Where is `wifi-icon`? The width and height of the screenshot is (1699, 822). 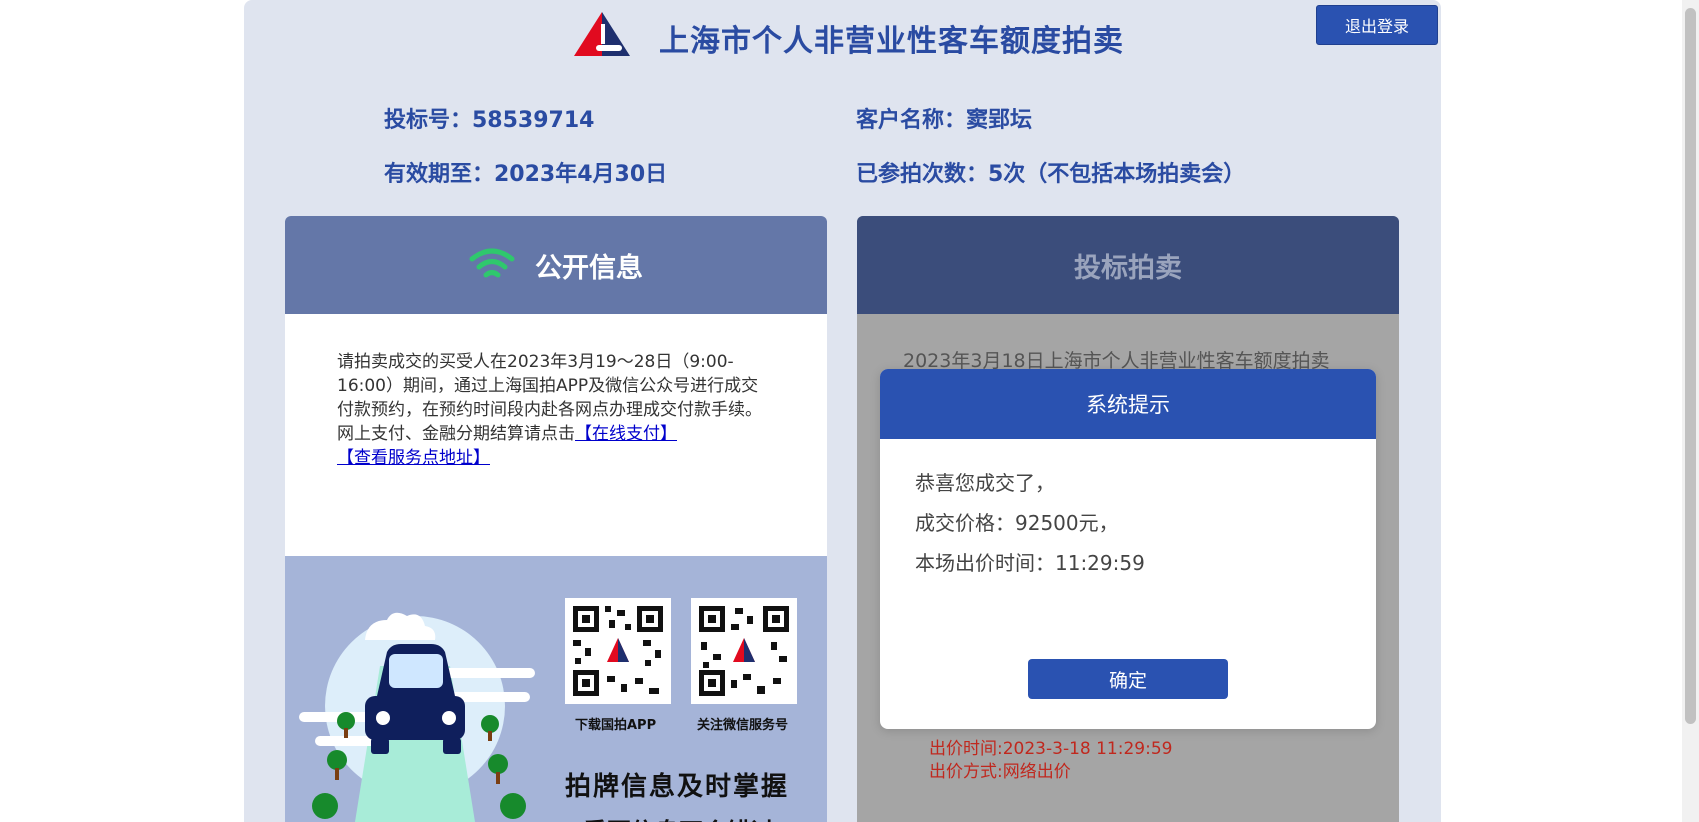 wifi-icon is located at coordinates (492, 263).